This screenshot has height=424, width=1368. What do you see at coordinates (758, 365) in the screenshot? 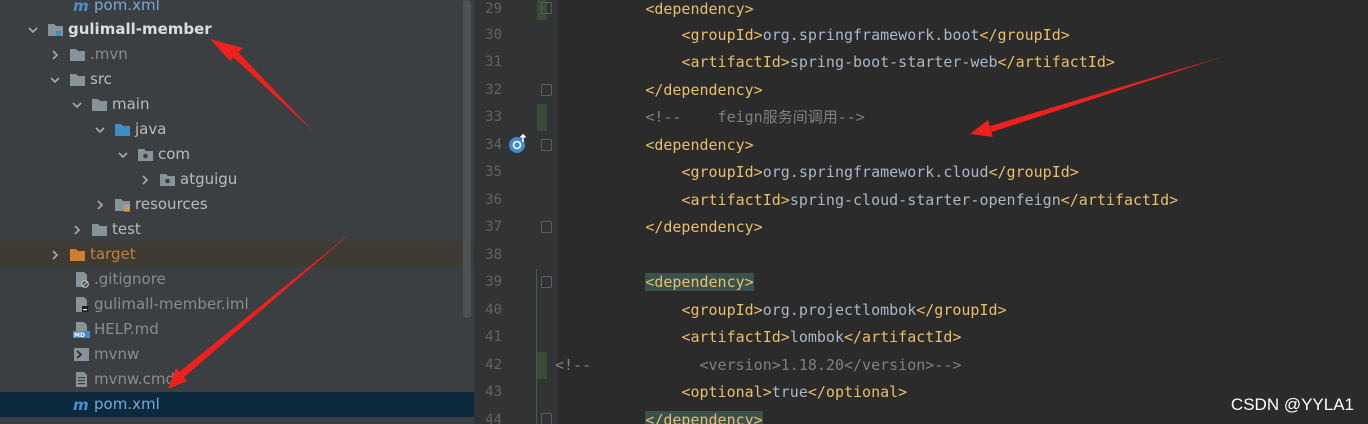
I see `code-line: <!-- <version>1.18.20</version>-->` at bounding box center [758, 365].